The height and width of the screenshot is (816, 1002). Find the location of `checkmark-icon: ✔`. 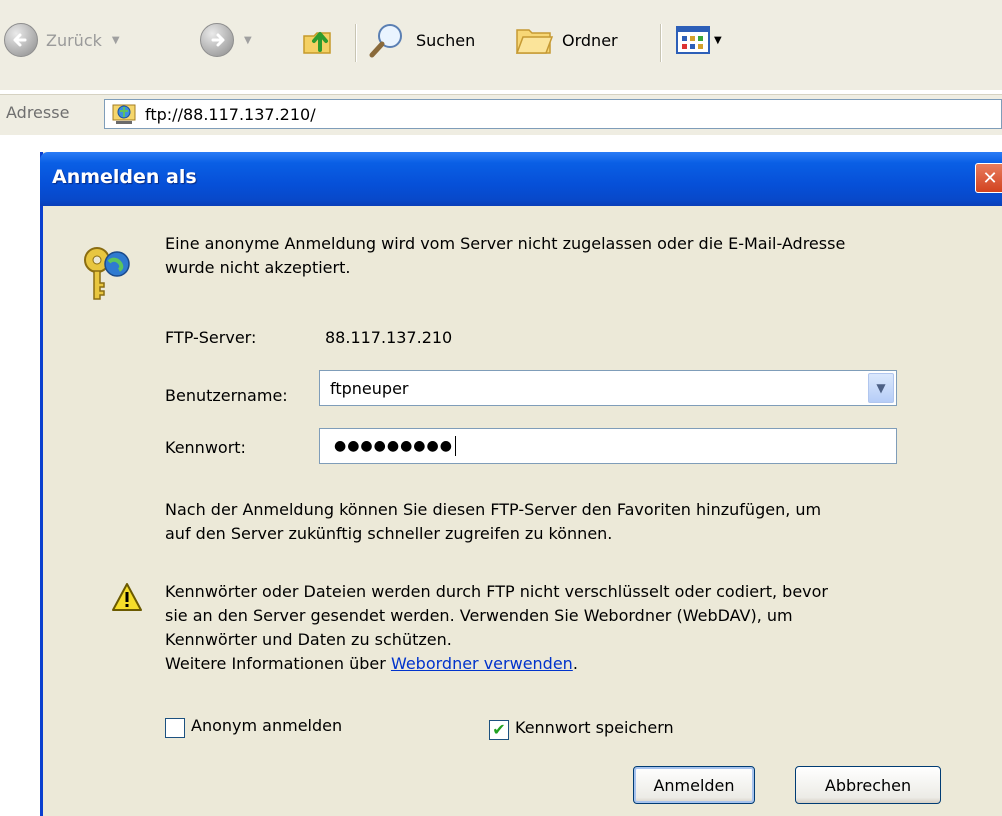

checkmark-icon: ✔ is located at coordinates (499, 729).